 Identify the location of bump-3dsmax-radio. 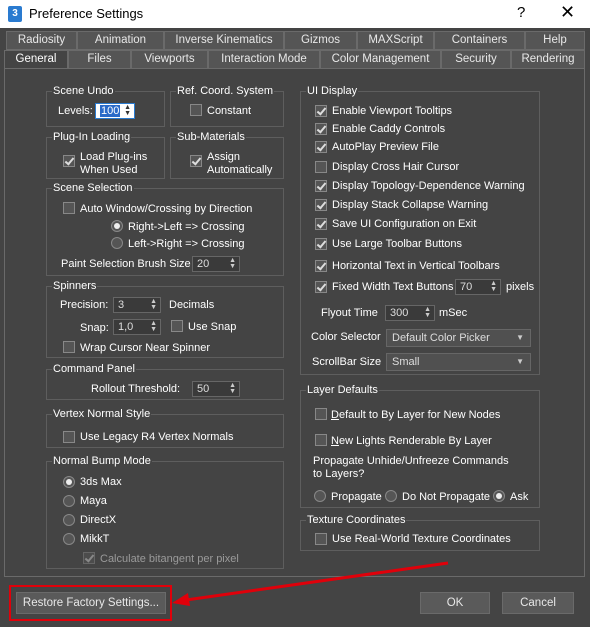
(69, 482).